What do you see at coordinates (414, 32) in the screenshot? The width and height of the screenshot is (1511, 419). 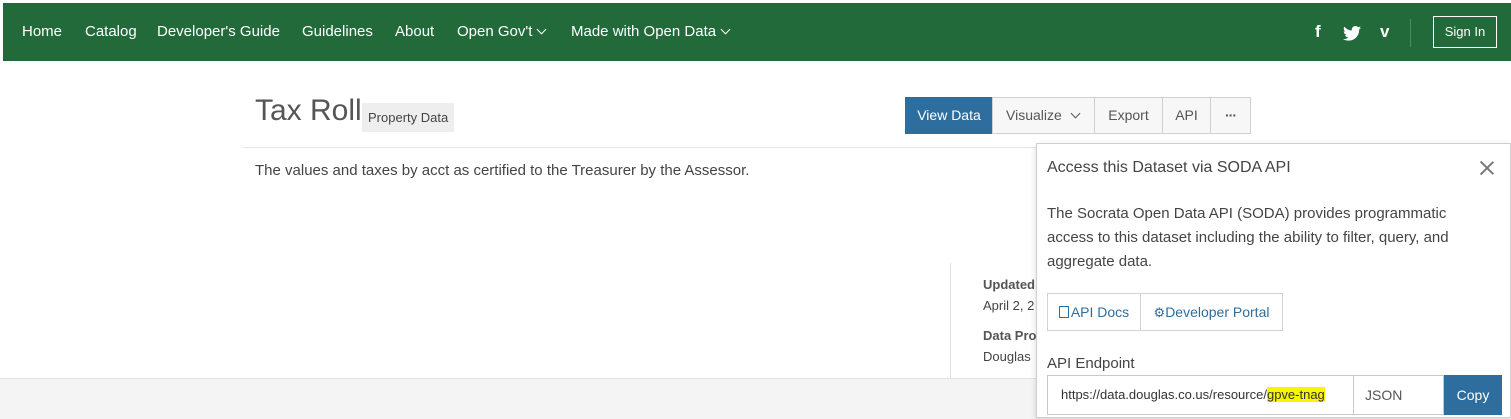 I see `nav-about: About` at bounding box center [414, 32].